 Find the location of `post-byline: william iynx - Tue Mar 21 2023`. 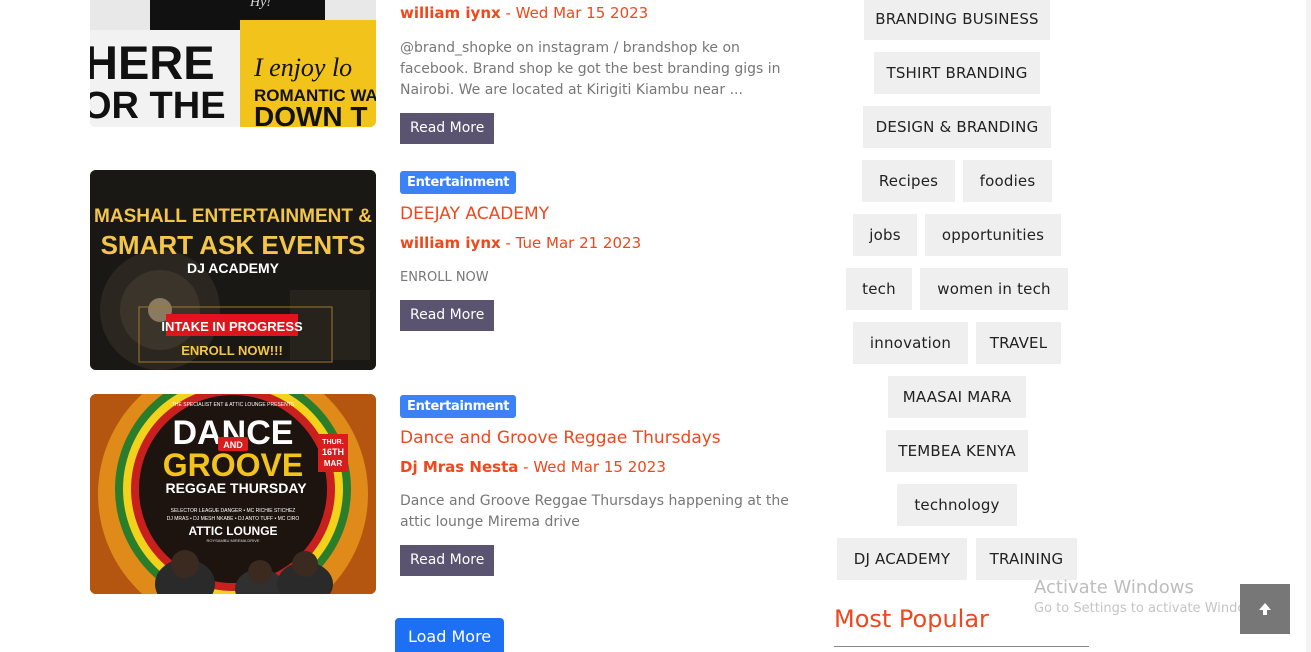

post-byline: william iynx - Tue Mar 21 2023 is located at coordinates (600, 243).